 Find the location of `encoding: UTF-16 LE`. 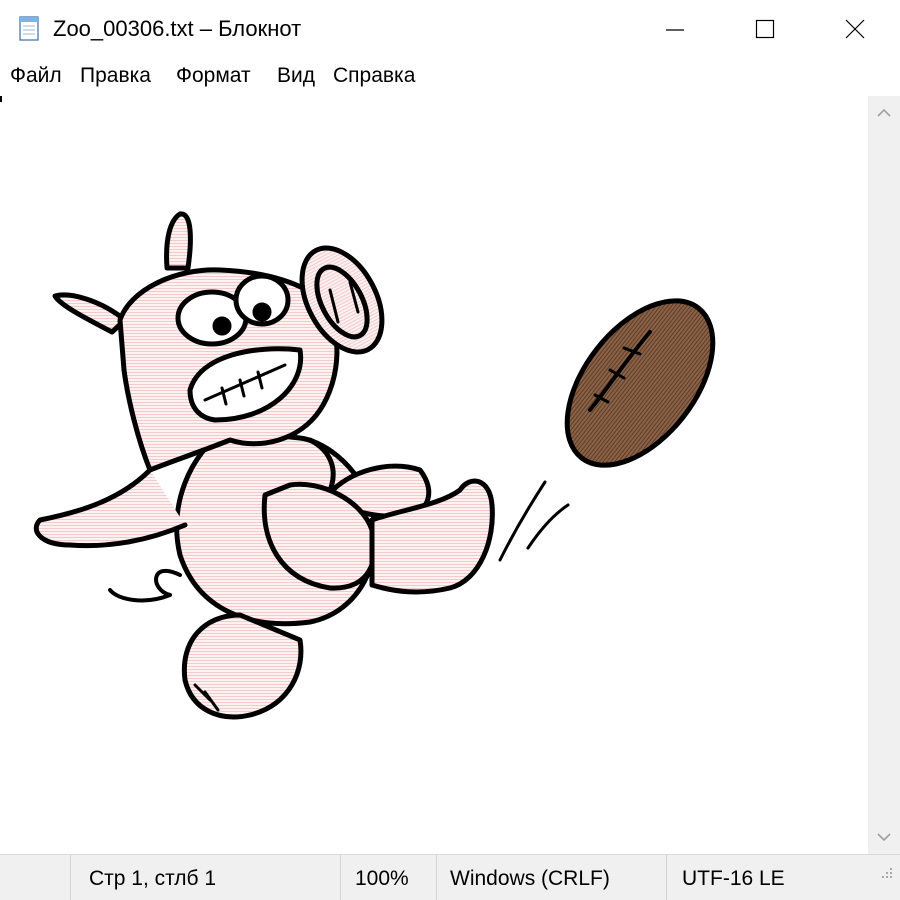

encoding: UTF-16 LE is located at coordinates (733, 878).